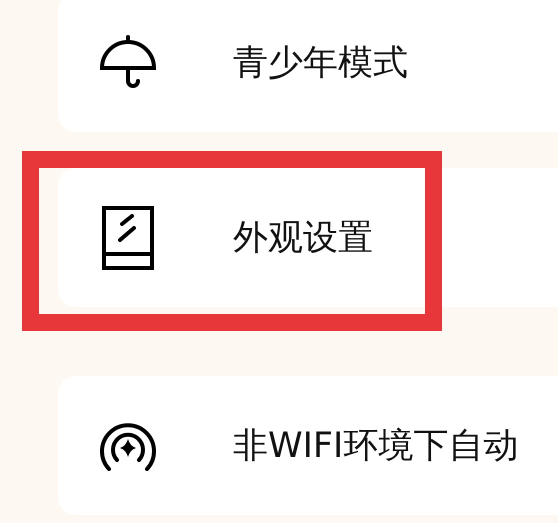 The height and width of the screenshot is (523, 558). Describe the element at coordinates (128, 238) in the screenshot. I see `book-icon` at that location.